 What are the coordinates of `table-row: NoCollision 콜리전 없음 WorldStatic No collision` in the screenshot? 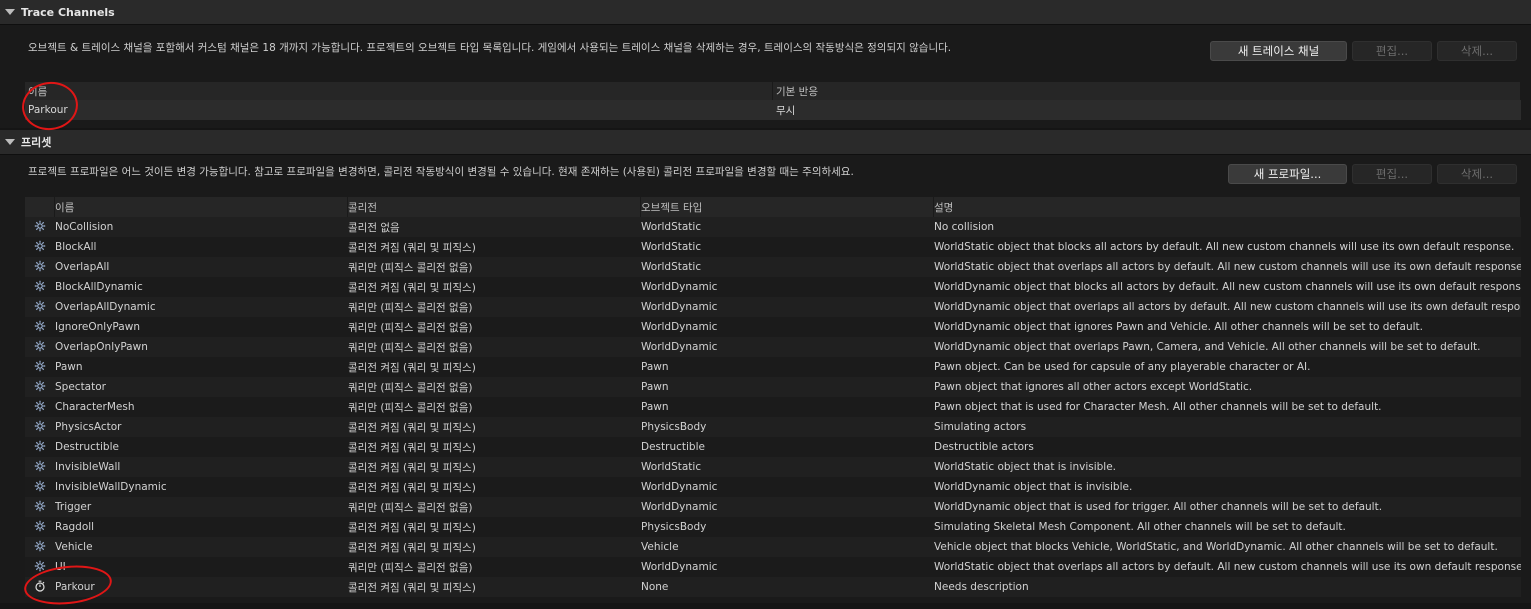 It's located at (773, 227).